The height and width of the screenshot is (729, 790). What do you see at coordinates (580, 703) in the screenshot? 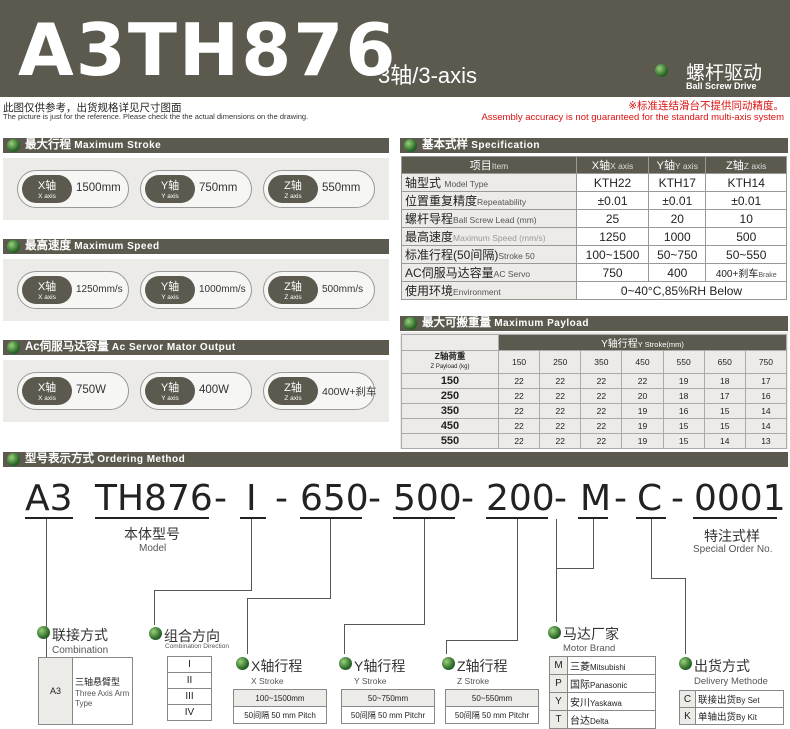
I see `motor-name: 安川` at bounding box center [580, 703].